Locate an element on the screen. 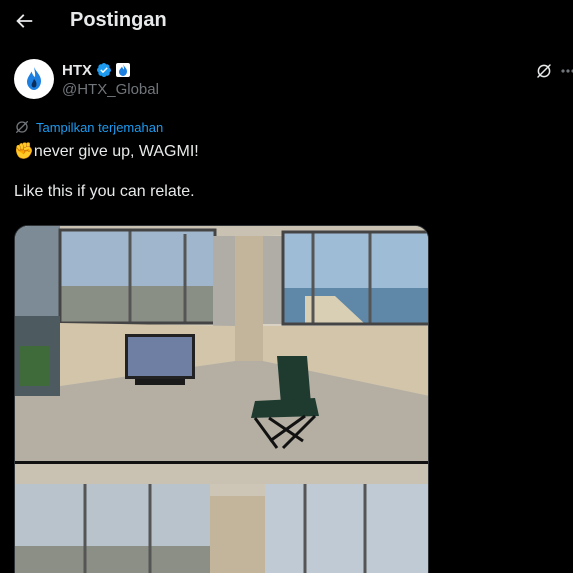  page-title: Postingan is located at coordinates (118, 20).